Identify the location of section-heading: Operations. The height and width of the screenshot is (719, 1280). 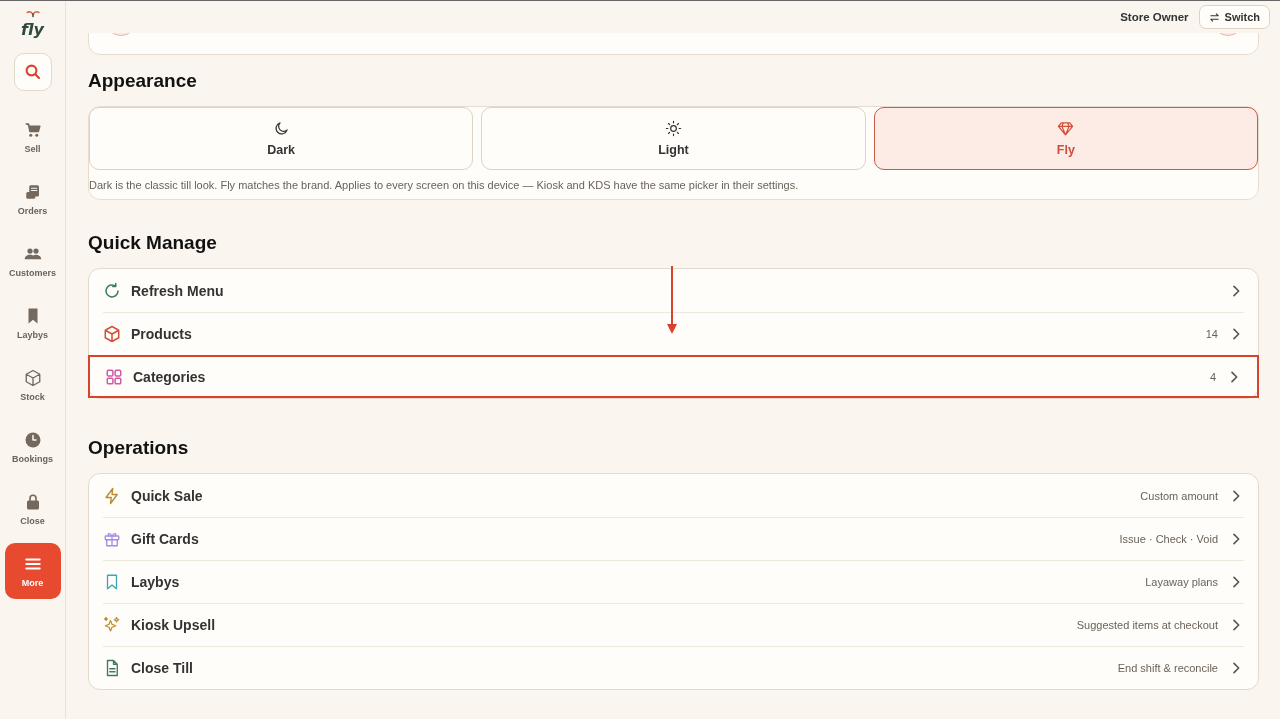
(139, 448).